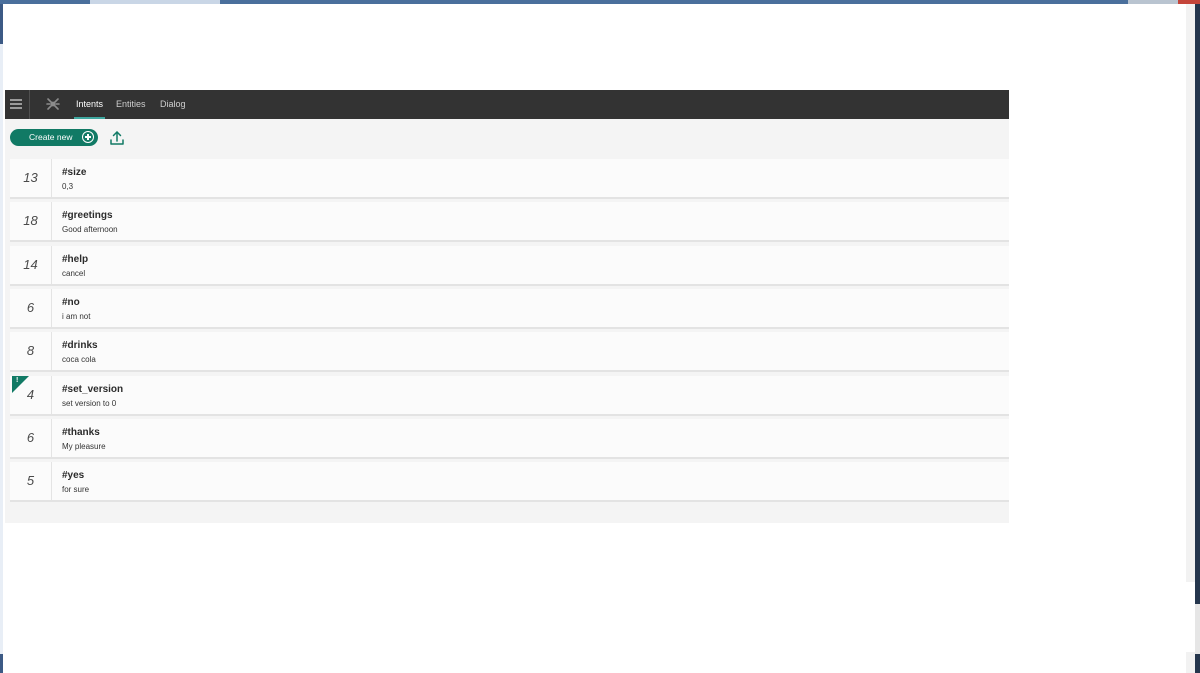 The image size is (1200, 673). Describe the element at coordinates (31, 351) in the screenshot. I see `intent-example-count: 8` at that location.